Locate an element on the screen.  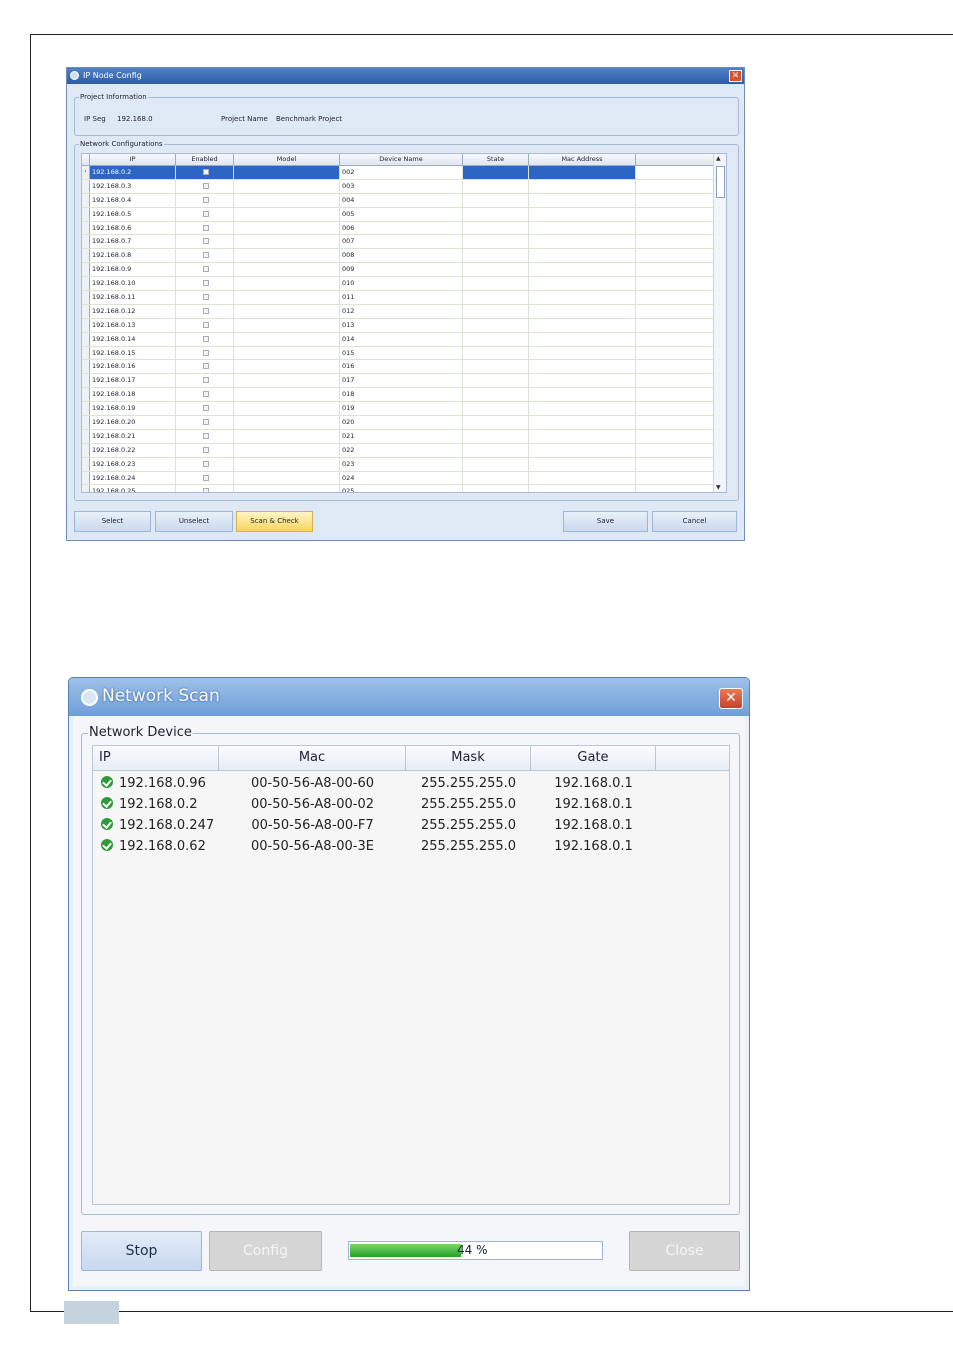
cell-device-name: 016 is located at coordinates (401, 367).